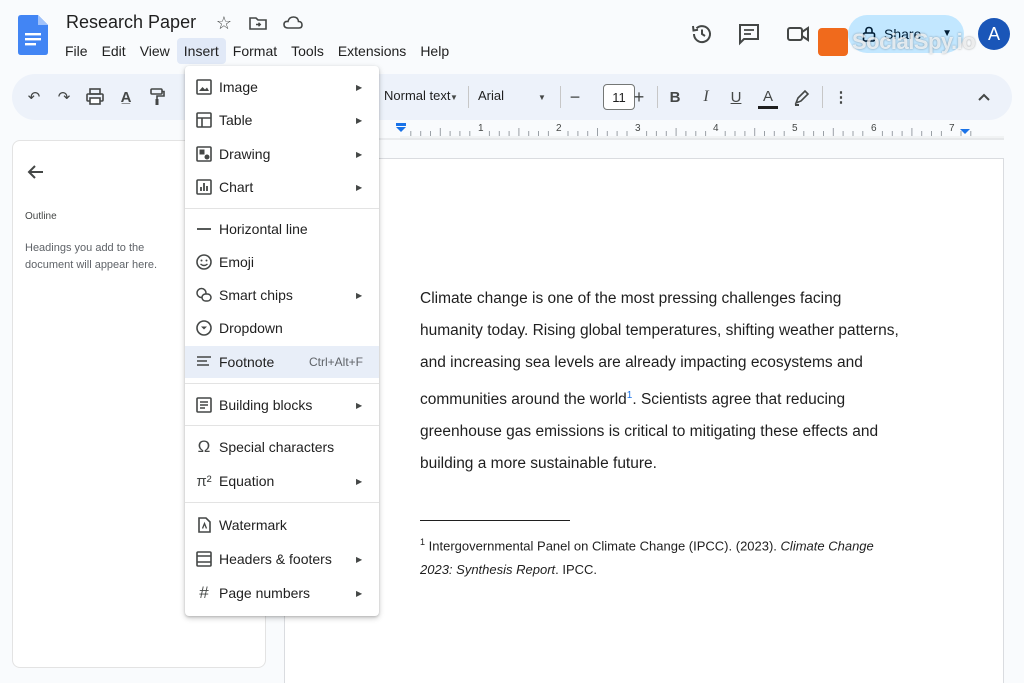 Image resolution: width=1024 pixels, height=683 pixels. I want to click on menu-tools: Tools, so click(307, 51).